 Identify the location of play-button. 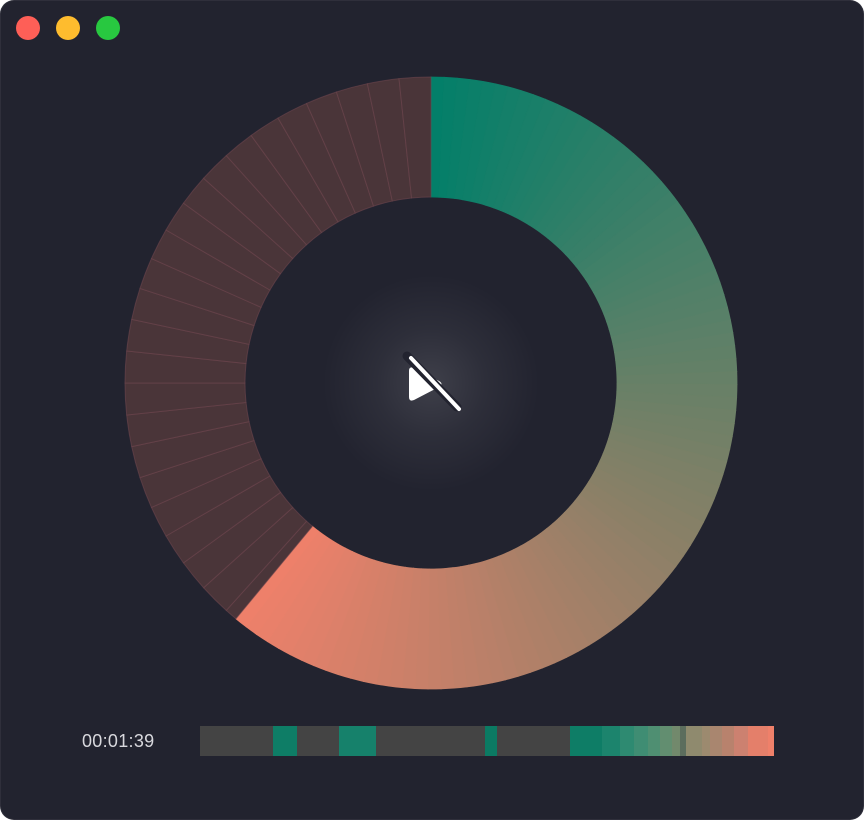
(432, 384).